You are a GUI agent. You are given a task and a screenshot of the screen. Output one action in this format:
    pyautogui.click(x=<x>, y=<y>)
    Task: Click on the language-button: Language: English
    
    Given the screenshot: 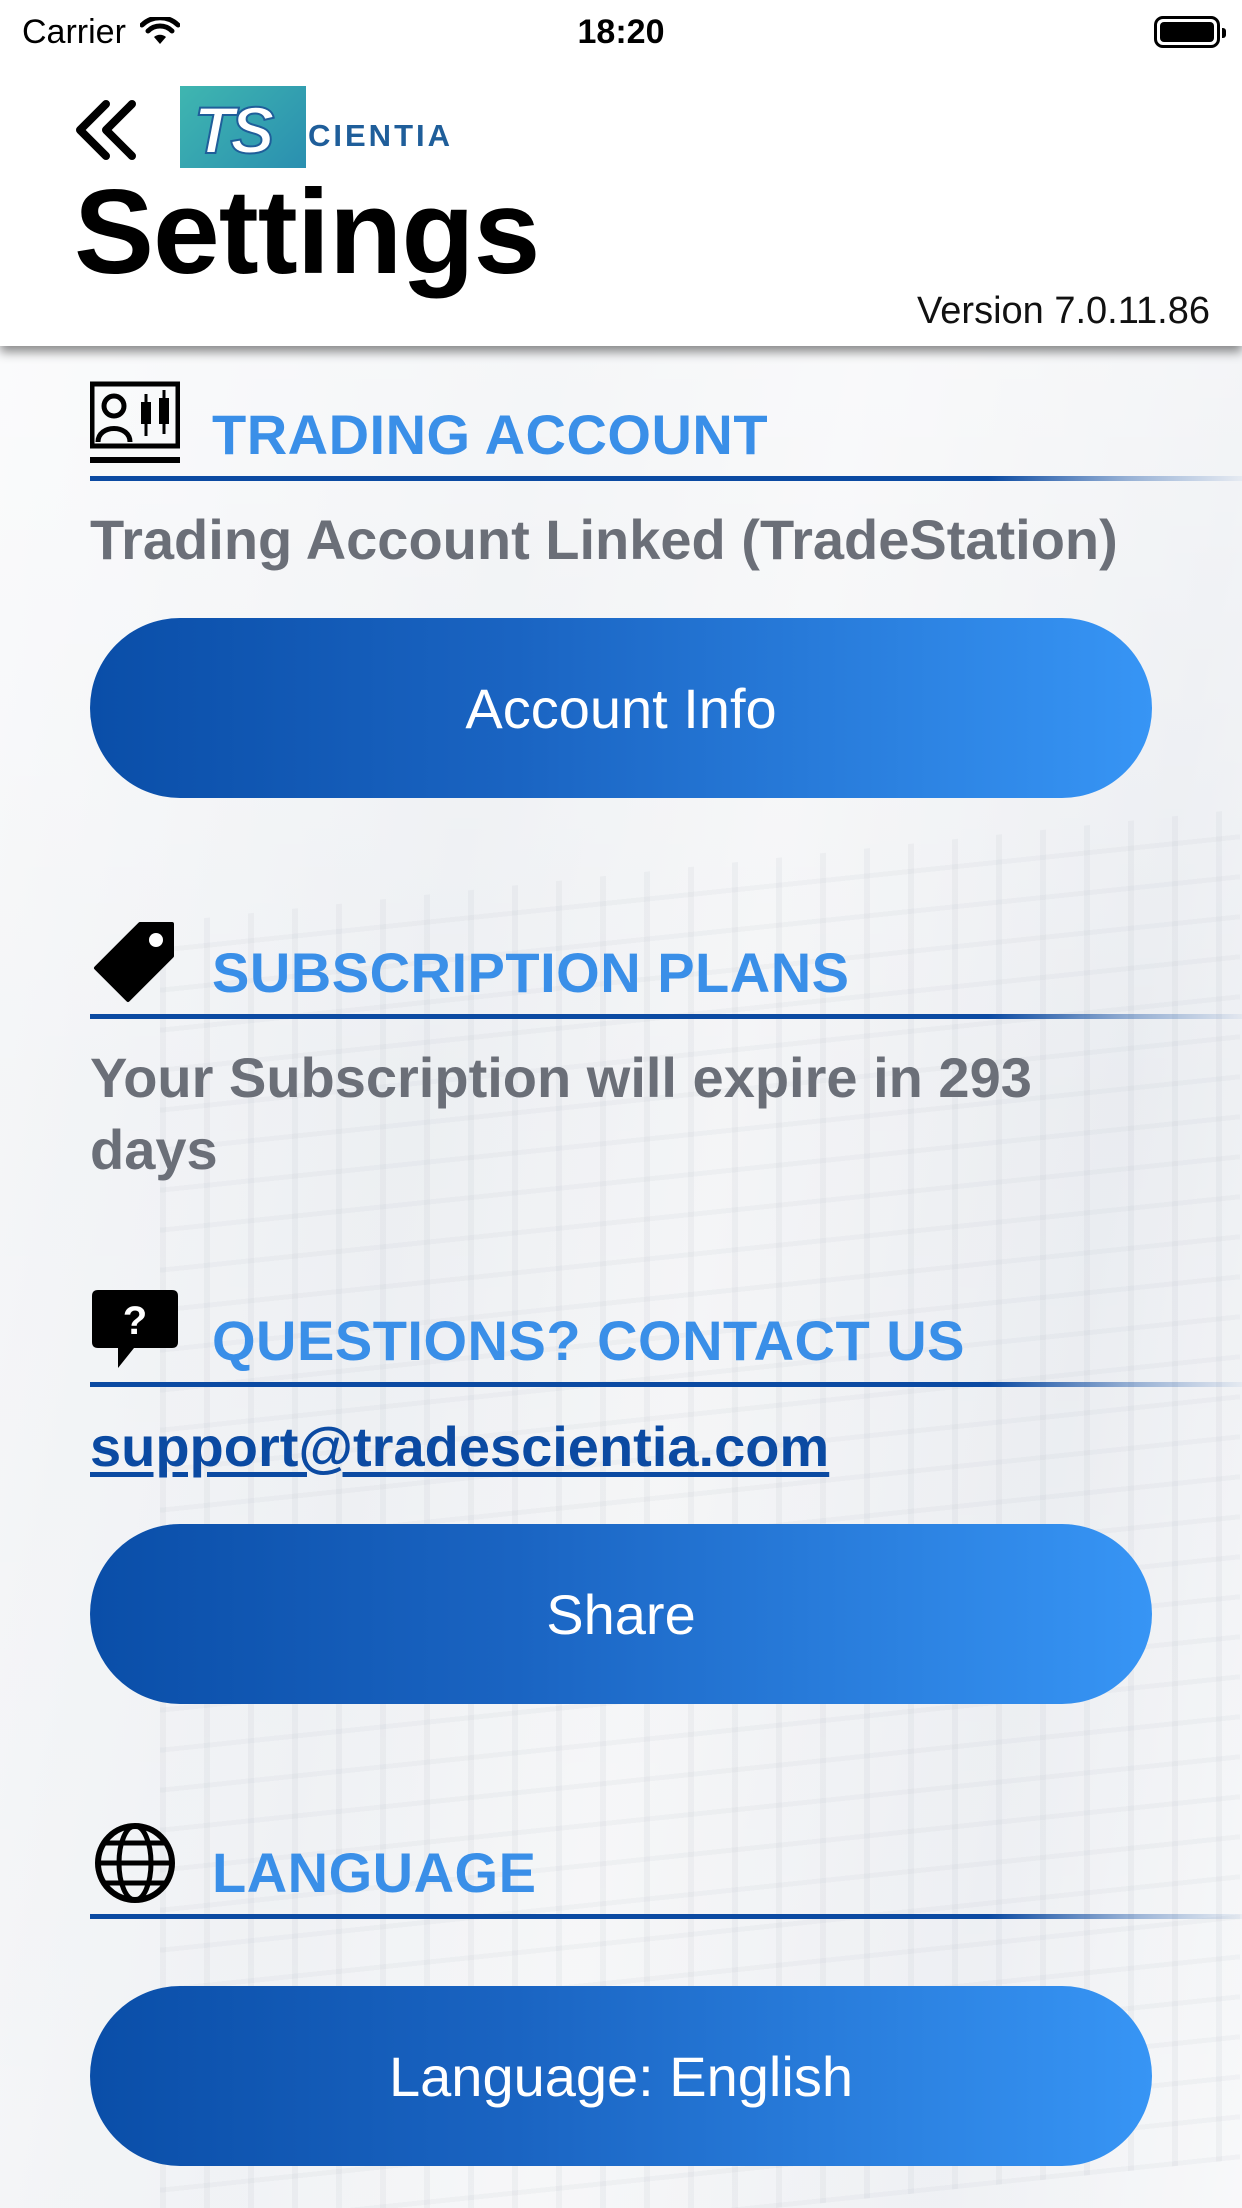 What is the action you would take?
    pyautogui.click(x=621, y=2076)
    